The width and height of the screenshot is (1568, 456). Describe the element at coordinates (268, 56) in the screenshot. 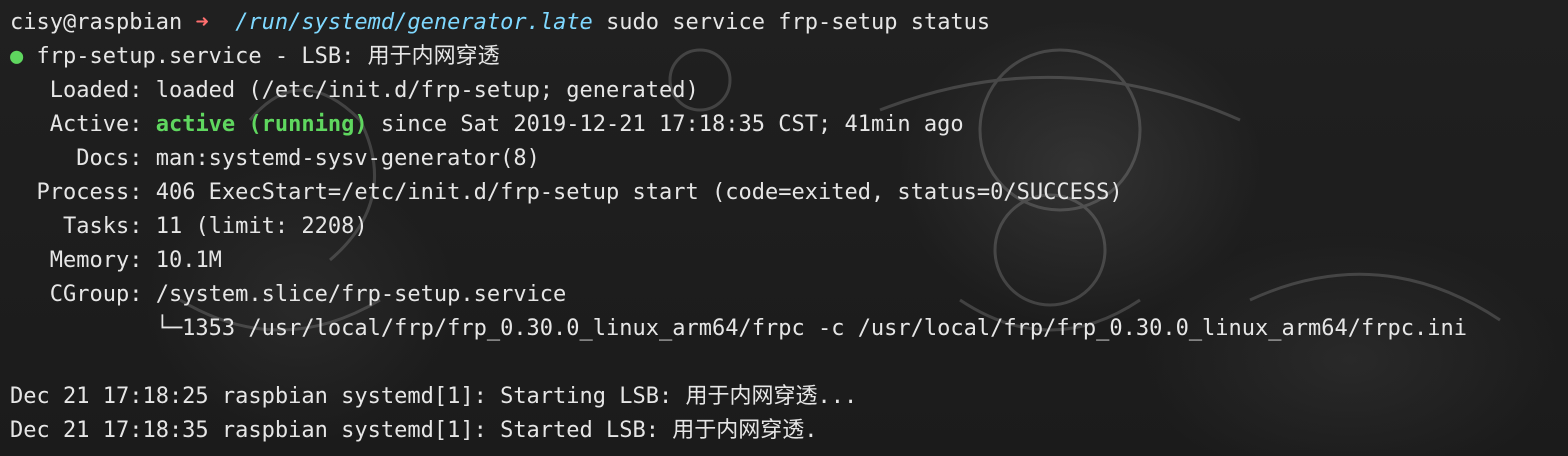

I see `unit-title: frp-setup.service - LSB: 用于内网穿透` at that location.